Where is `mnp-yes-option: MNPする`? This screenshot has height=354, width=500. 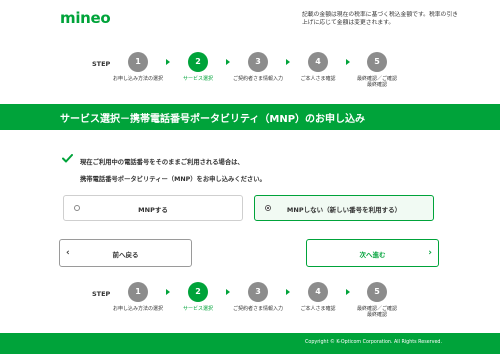
mnp-yes-option: MNPする is located at coordinates (153, 208).